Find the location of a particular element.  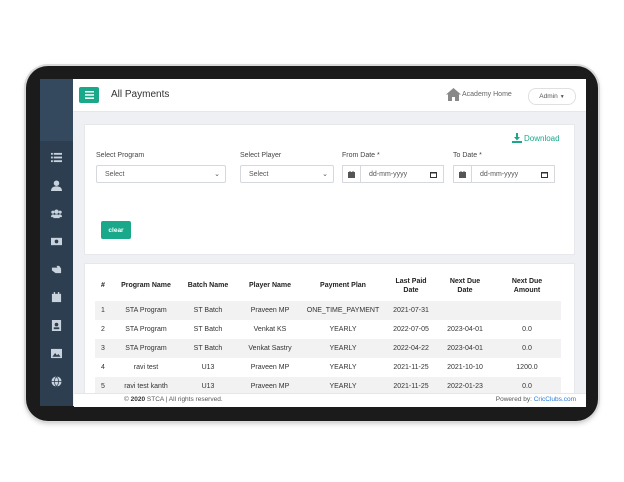

cell-index: 4 is located at coordinates (103, 367).